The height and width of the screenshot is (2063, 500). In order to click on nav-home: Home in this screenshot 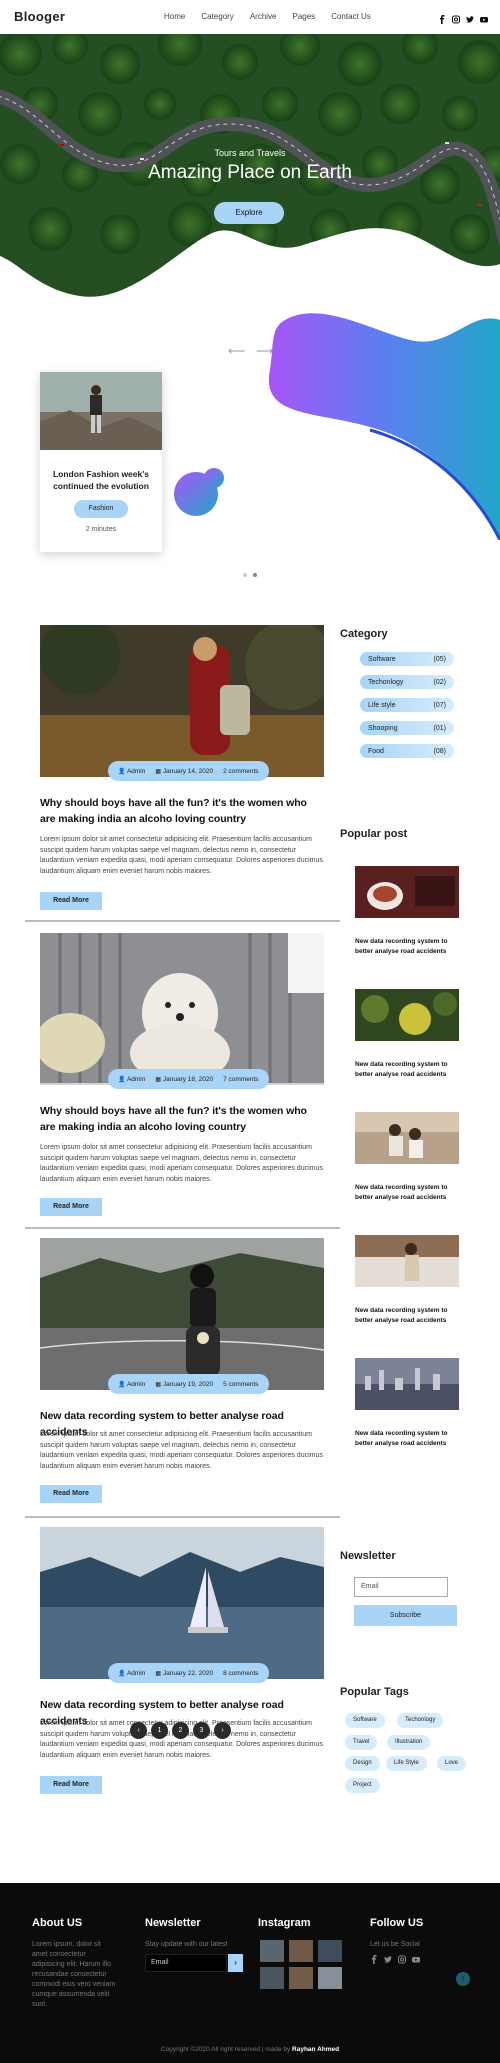, I will do `click(174, 16)`.